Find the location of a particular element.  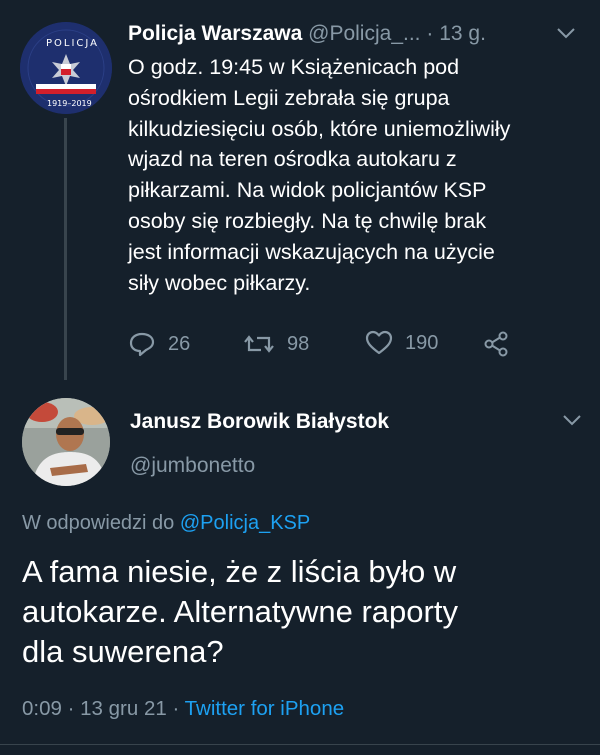

reply-prefix: W odpowiedzi do is located at coordinates (98, 523).